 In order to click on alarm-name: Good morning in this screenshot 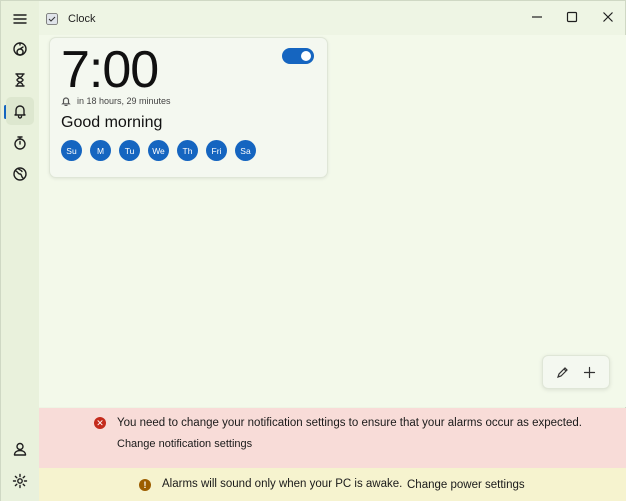, I will do `click(112, 122)`.